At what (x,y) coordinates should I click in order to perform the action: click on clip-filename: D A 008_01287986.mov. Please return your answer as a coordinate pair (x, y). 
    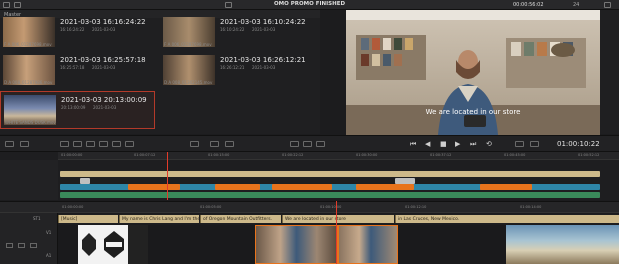
    Looking at the image, I should click on (28, 82).